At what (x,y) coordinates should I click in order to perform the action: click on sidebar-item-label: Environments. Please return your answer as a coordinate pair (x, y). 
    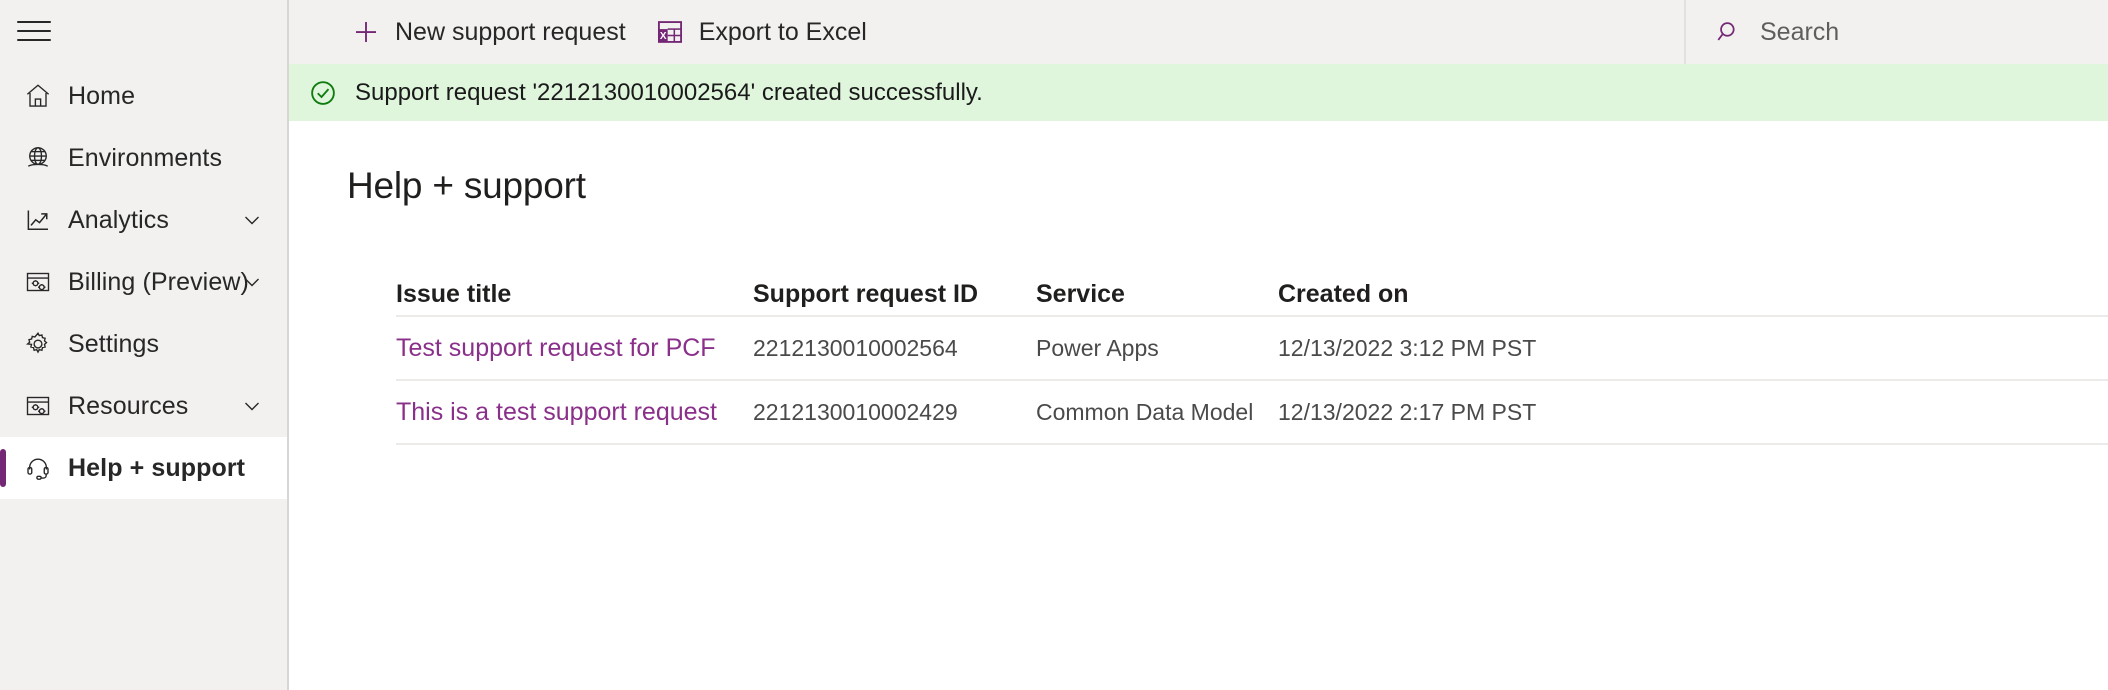
    Looking at the image, I should click on (145, 158).